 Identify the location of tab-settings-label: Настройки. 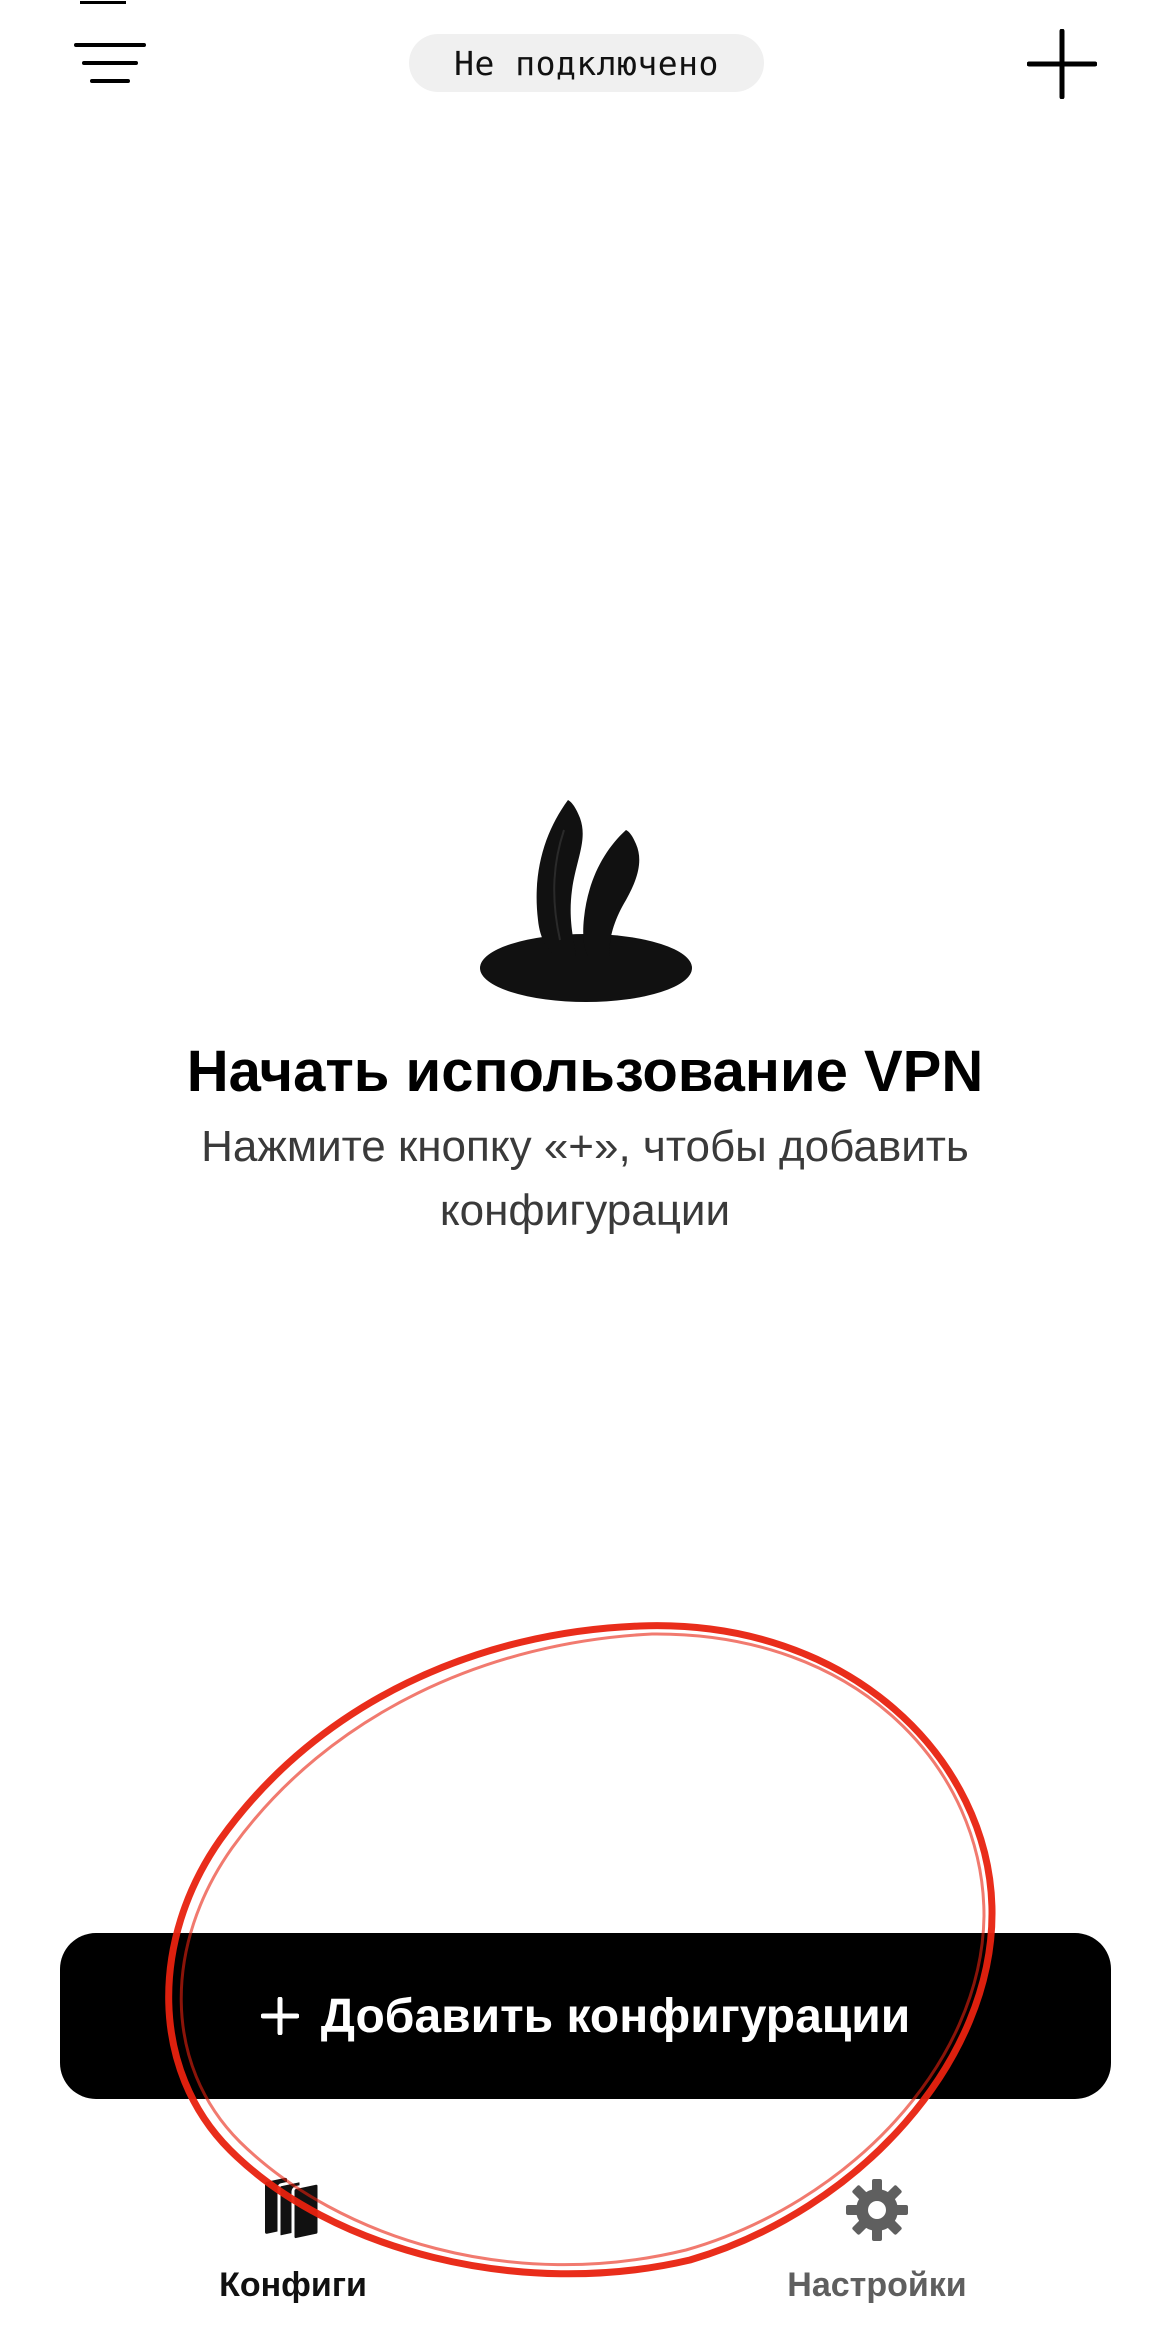
(877, 2285).